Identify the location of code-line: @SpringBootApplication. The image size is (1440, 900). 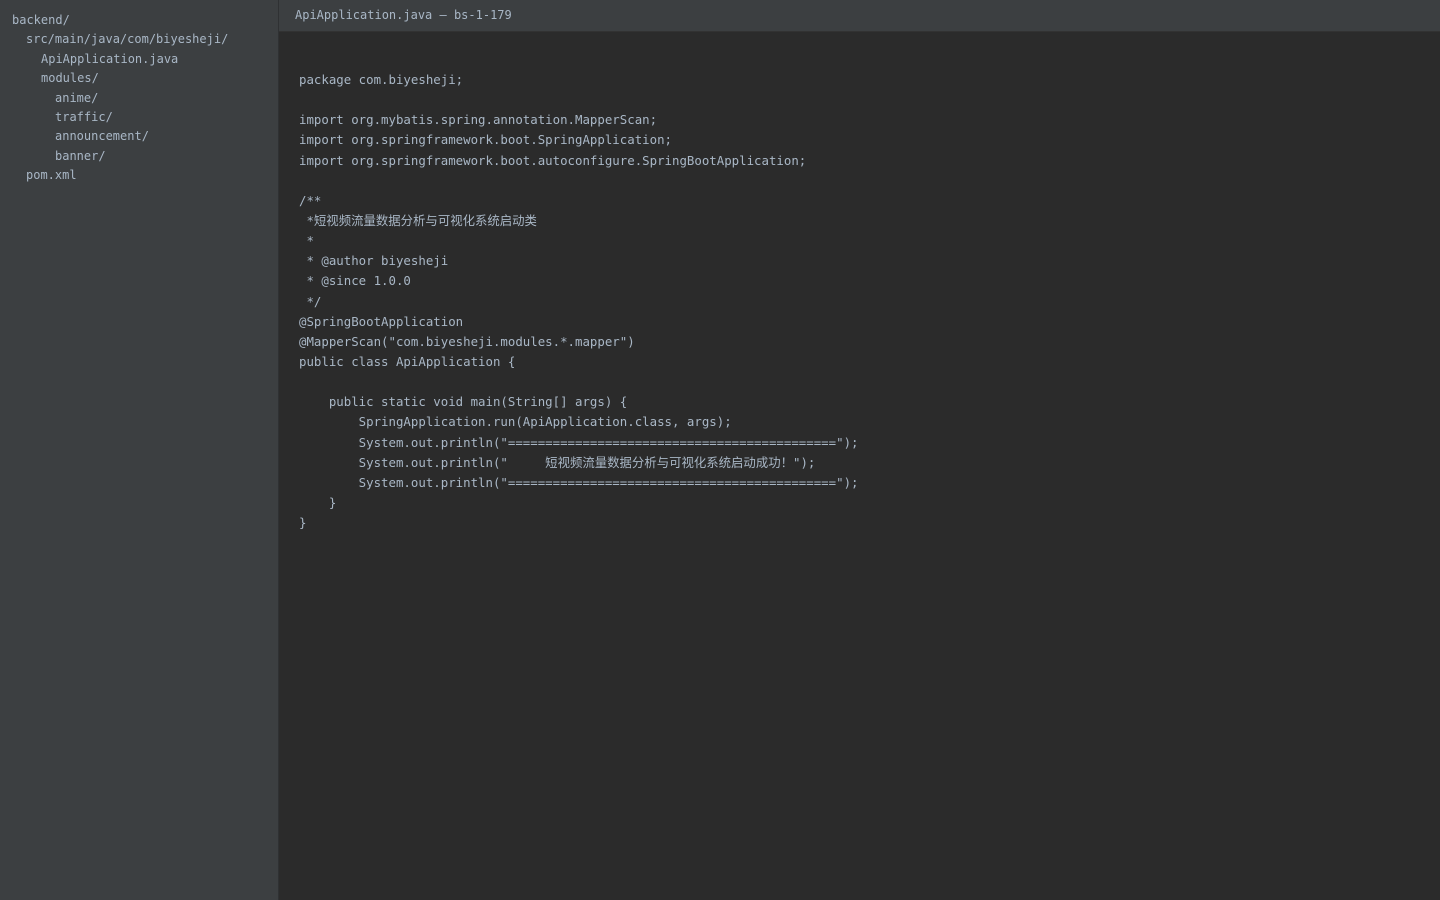
(381, 321).